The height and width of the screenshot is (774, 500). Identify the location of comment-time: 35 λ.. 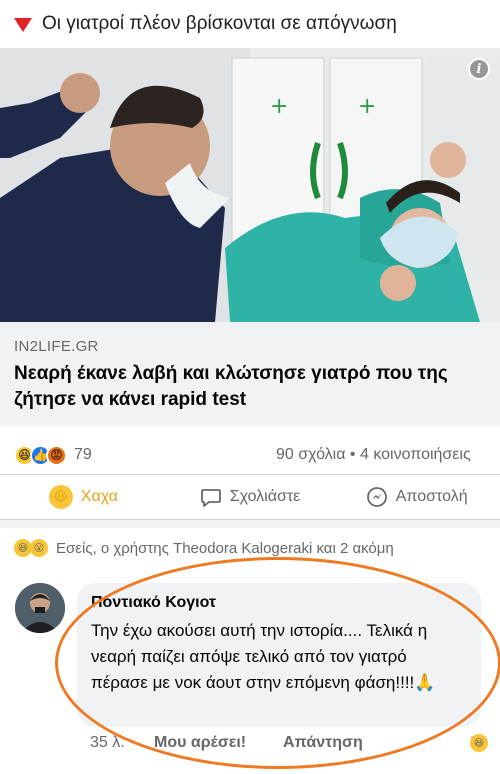
(107, 742).